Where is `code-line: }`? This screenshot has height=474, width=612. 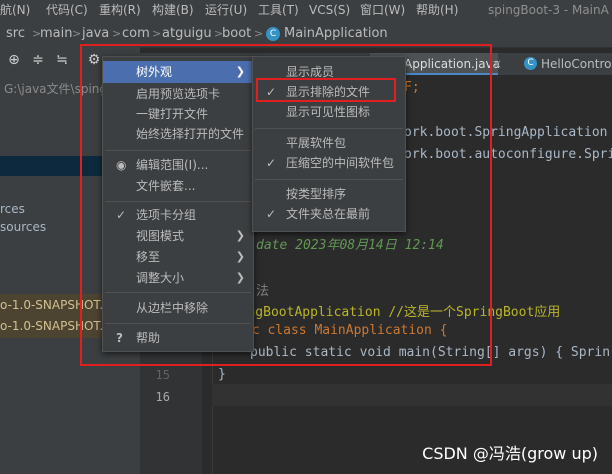 code-line: } is located at coordinates (222, 374).